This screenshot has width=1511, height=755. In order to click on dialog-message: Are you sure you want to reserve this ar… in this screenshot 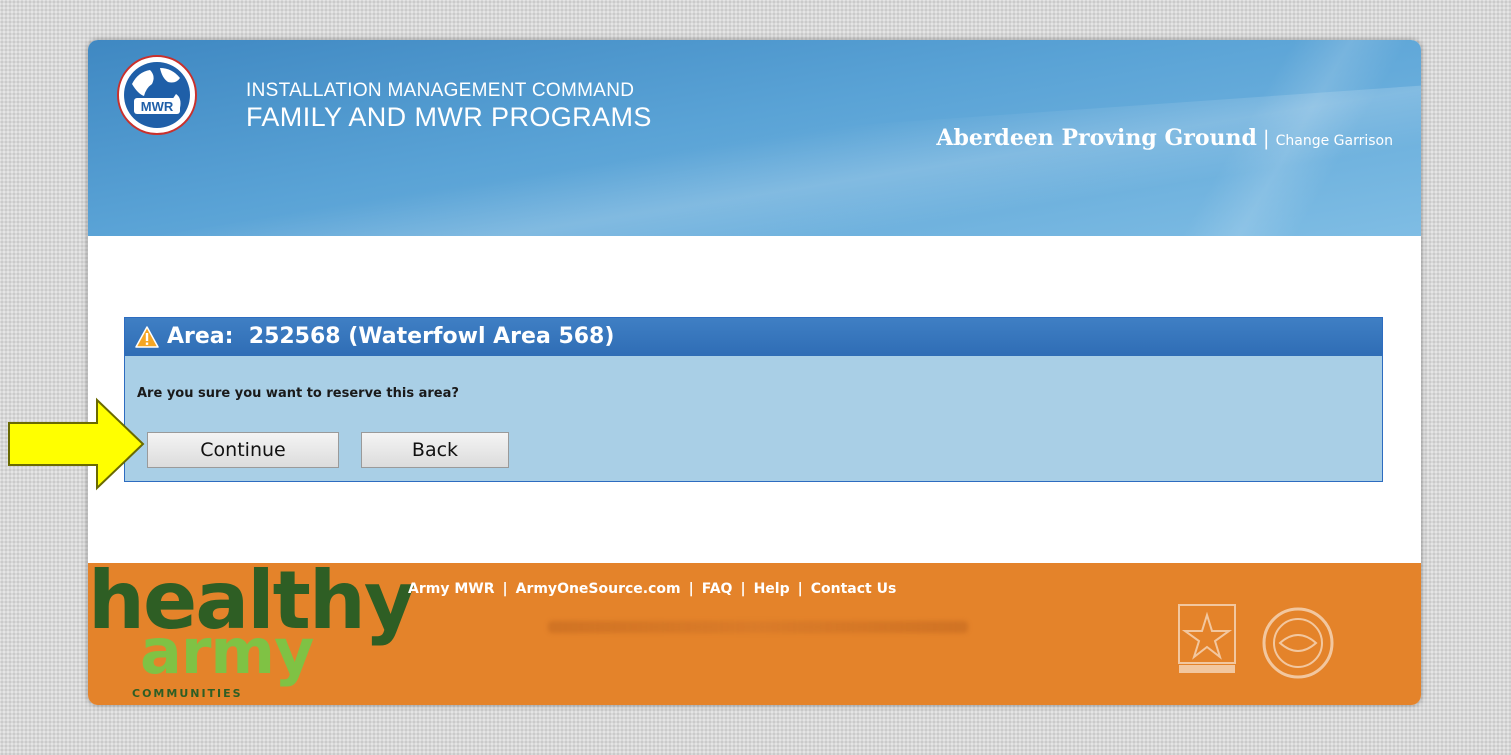, I will do `click(298, 393)`.